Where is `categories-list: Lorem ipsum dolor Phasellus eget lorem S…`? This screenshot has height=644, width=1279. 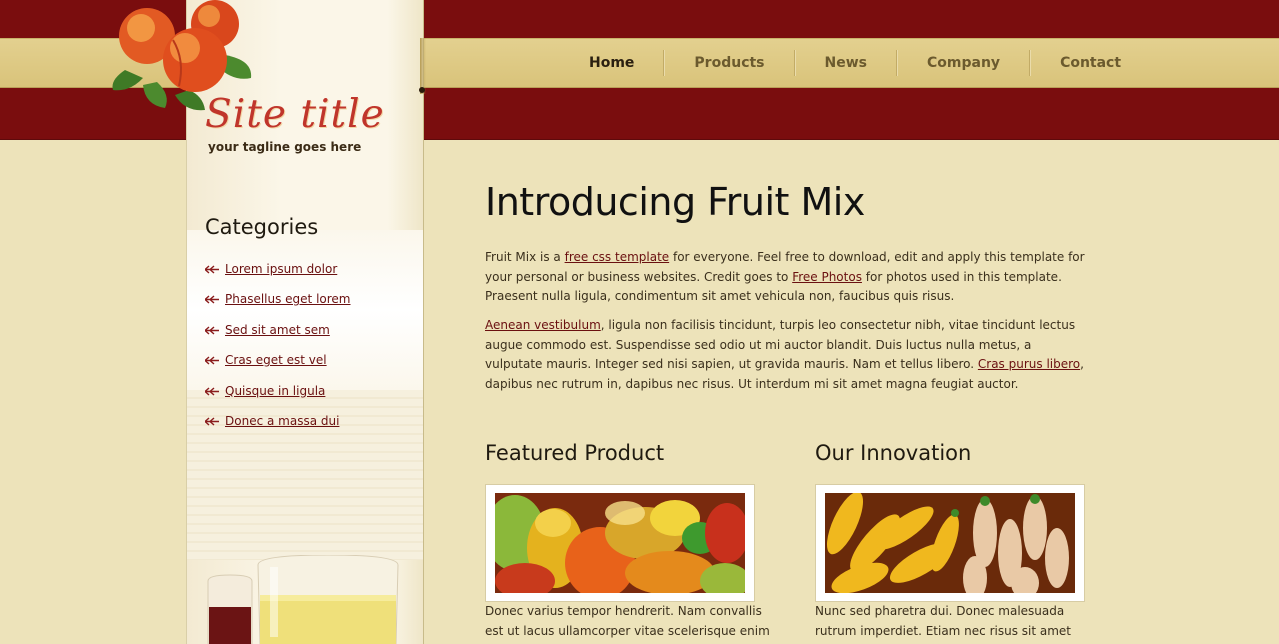 categories-list: Lorem ipsum dolor Phasellus eget lorem S… is located at coordinates (278, 353).